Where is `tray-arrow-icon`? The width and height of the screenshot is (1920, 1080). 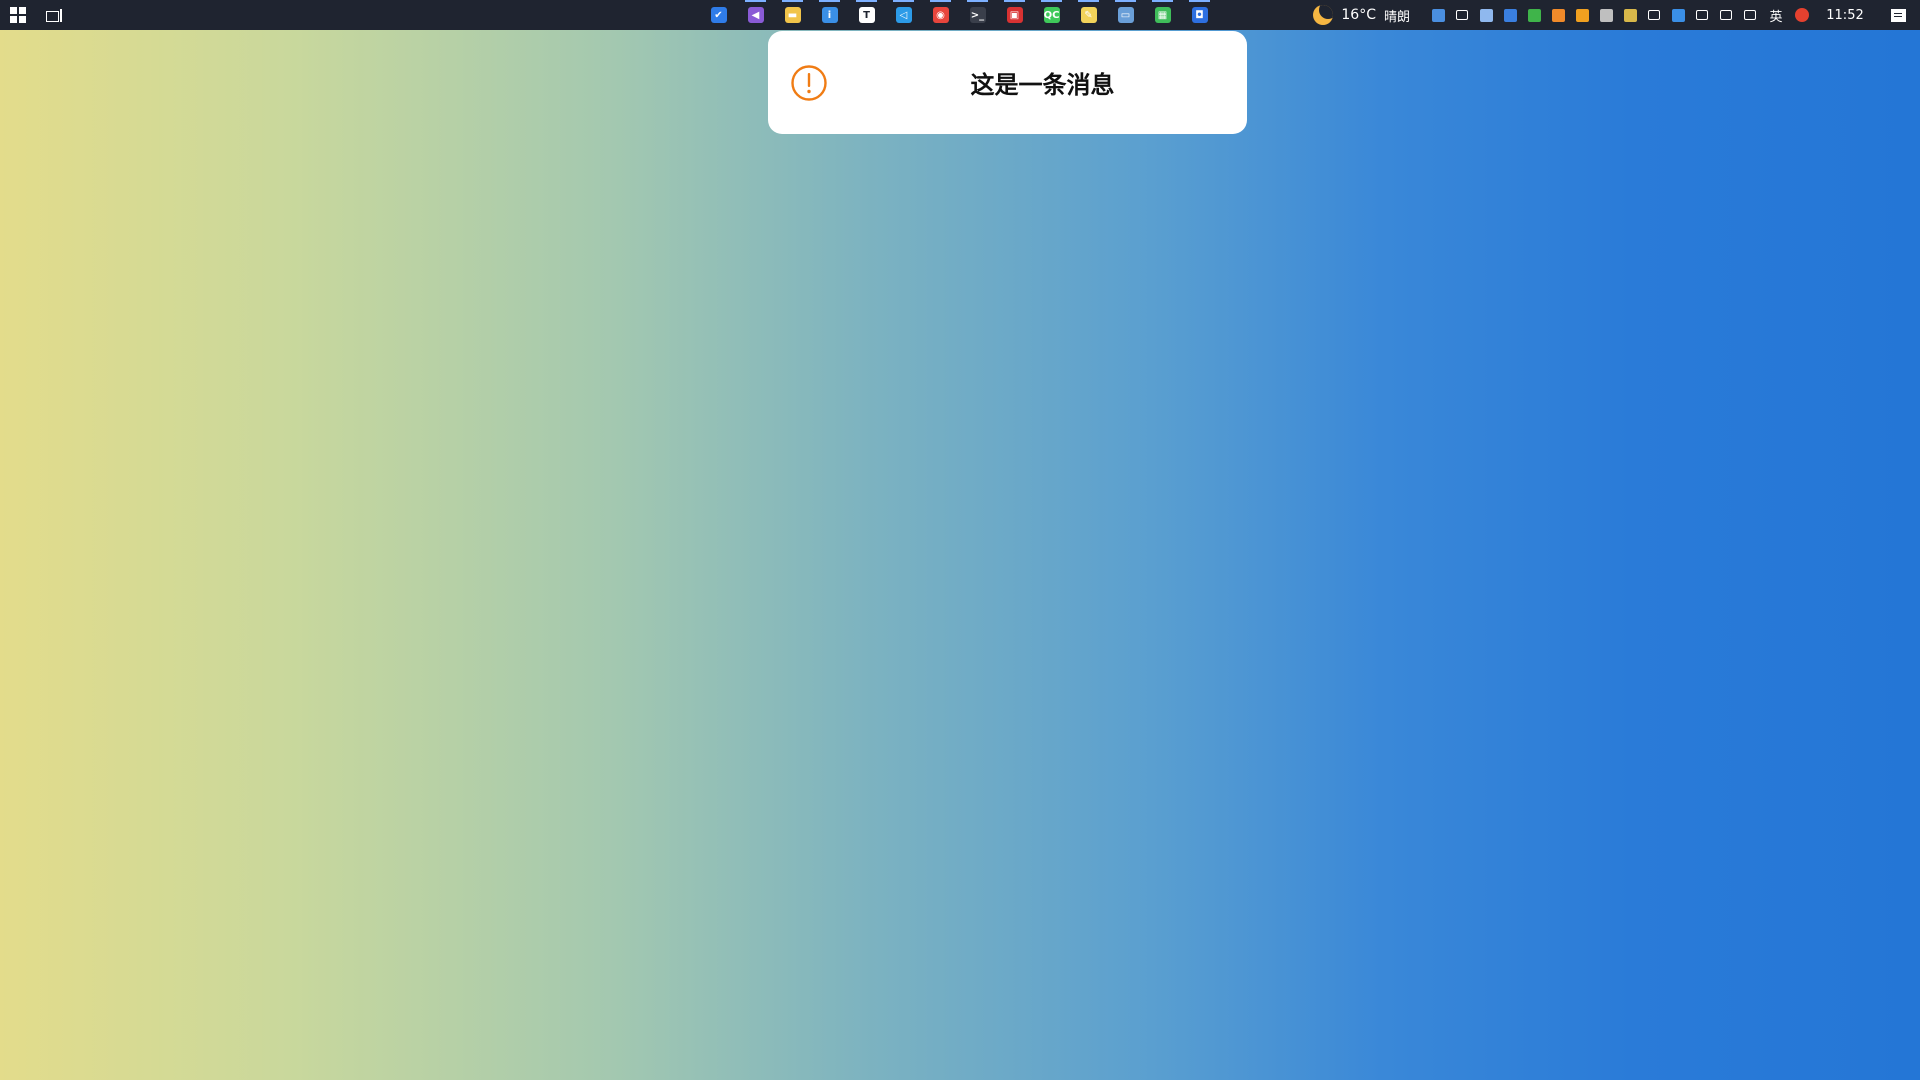
tray-arrow-icon is located at coordinates (1462, 15).